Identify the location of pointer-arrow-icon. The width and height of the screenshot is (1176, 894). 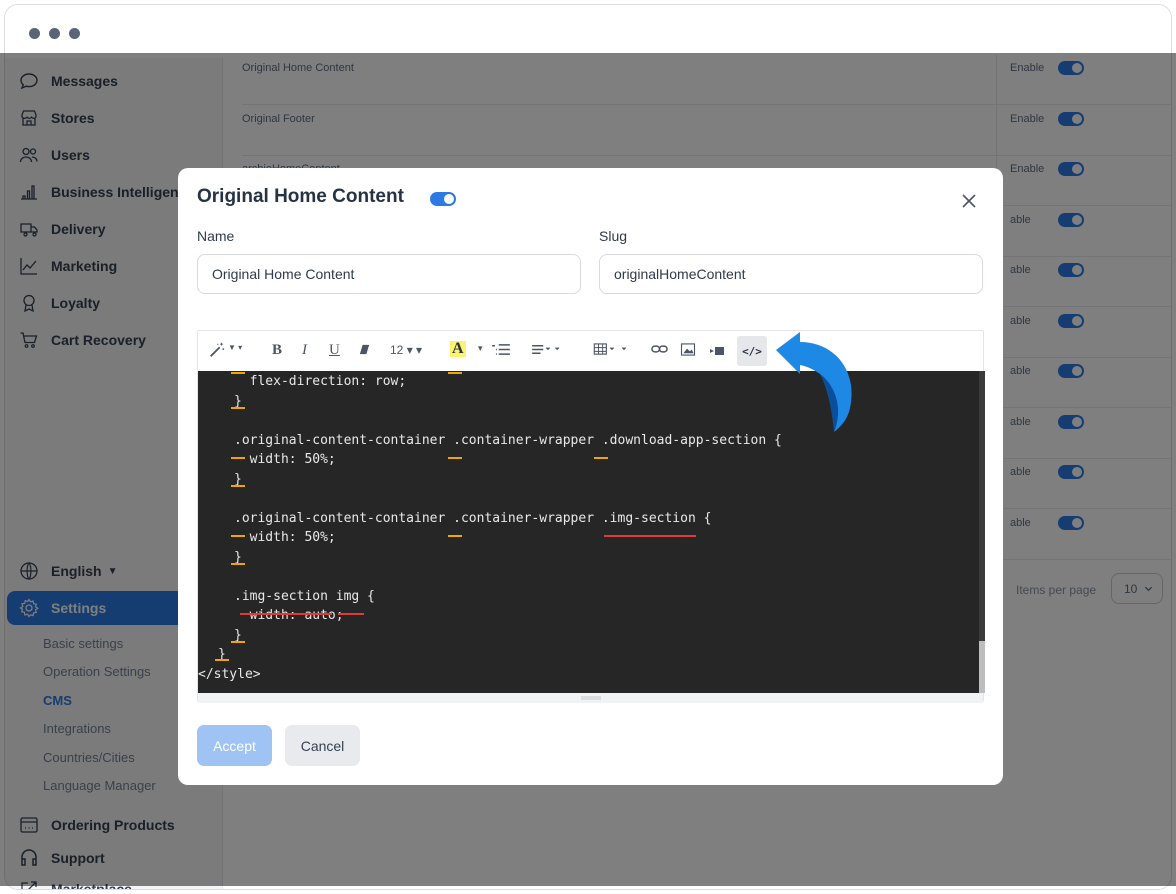
(814, 382).